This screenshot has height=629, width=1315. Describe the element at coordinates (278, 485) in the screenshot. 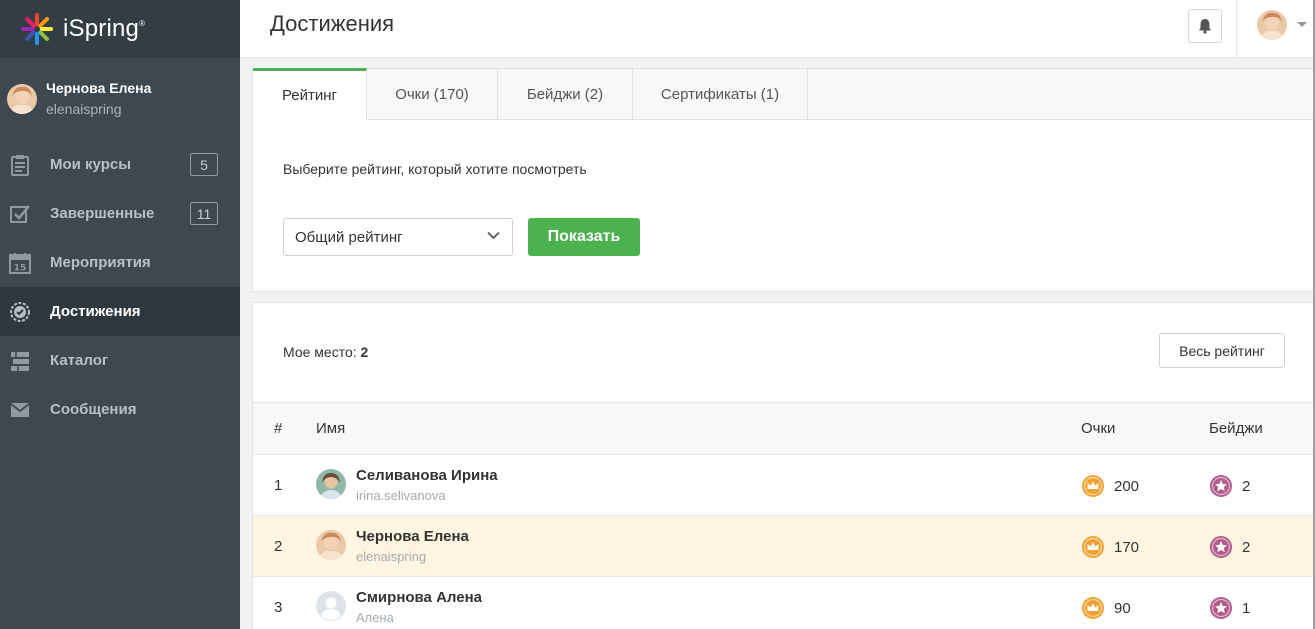

I see `row-rank: 1` at that location.